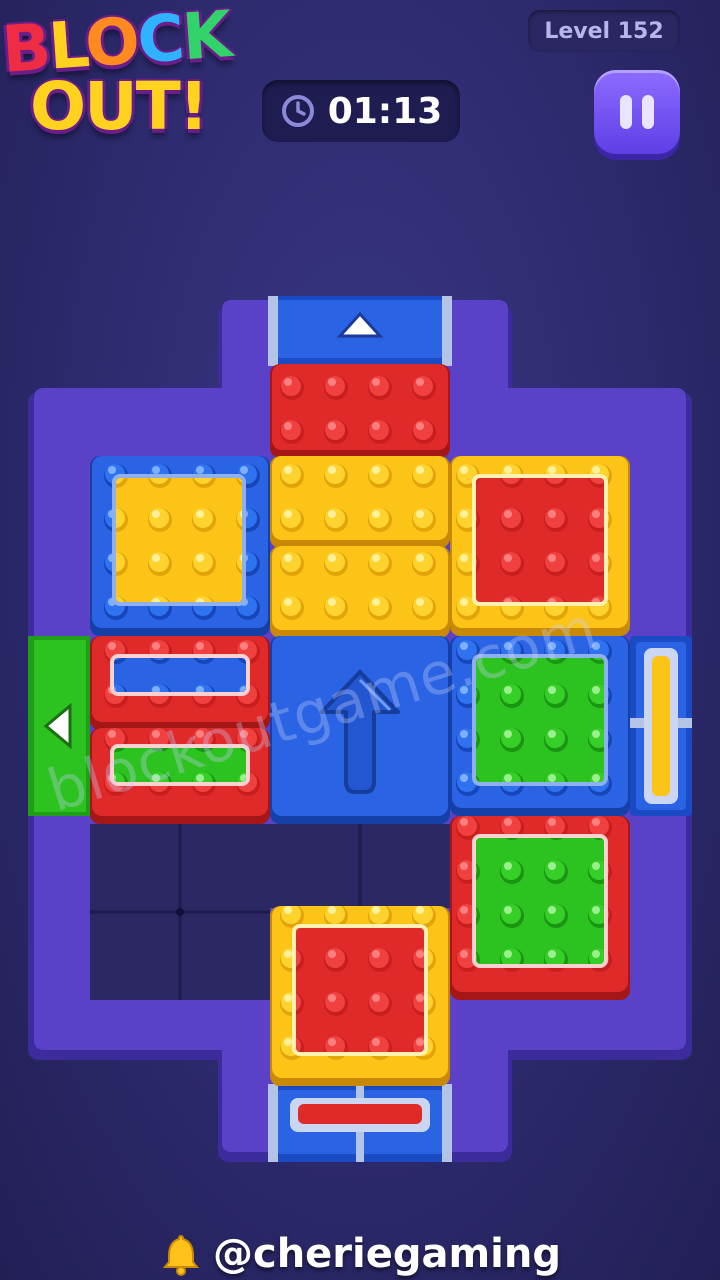 This screenshot has height=1280, width=720. I want to click on yellow-gate-right, so click(661, 726).